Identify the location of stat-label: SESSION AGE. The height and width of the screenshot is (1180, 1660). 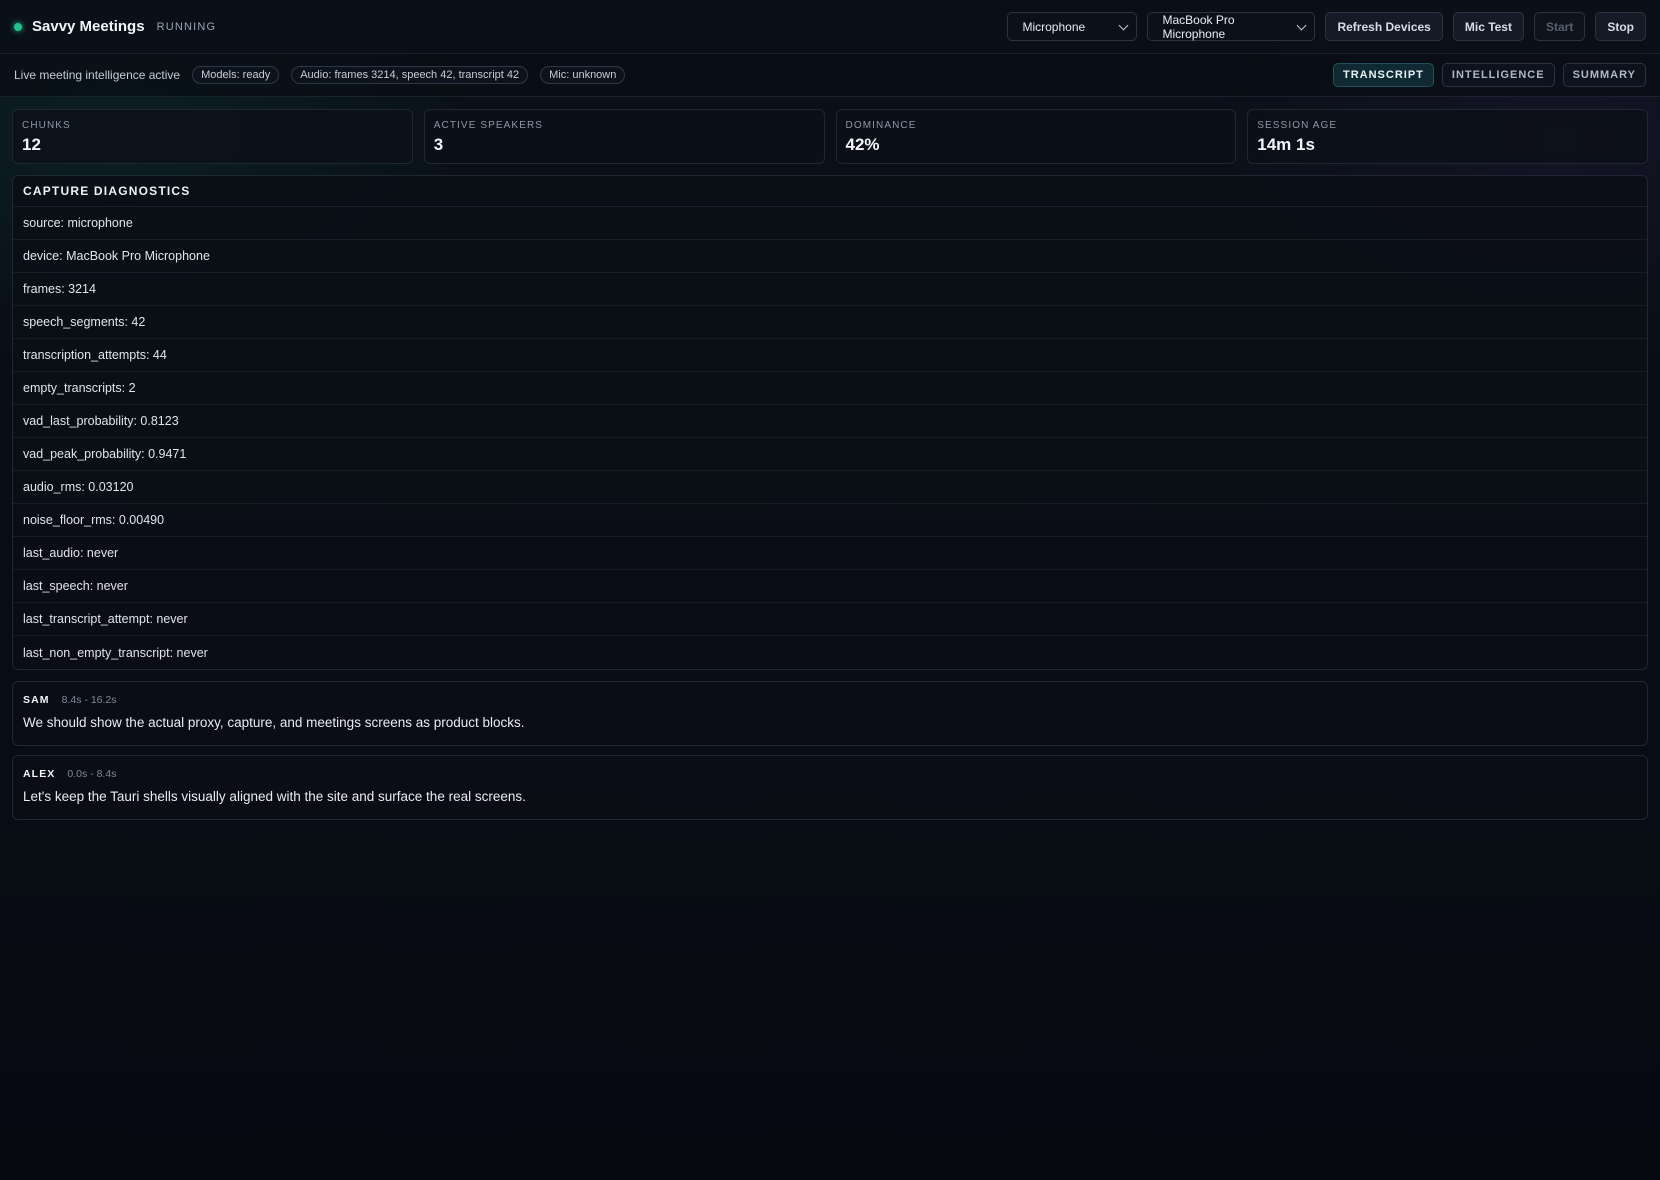
(1297, 125).